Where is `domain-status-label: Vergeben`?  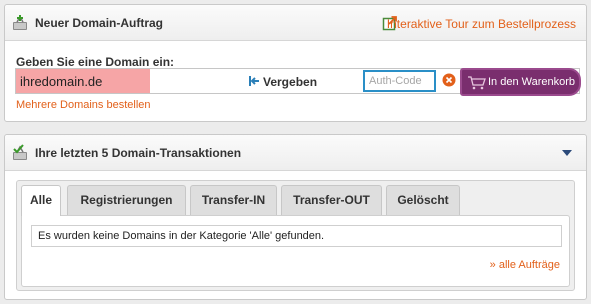 domain-status-label: Vergeben is located at coordinates (290, 82).